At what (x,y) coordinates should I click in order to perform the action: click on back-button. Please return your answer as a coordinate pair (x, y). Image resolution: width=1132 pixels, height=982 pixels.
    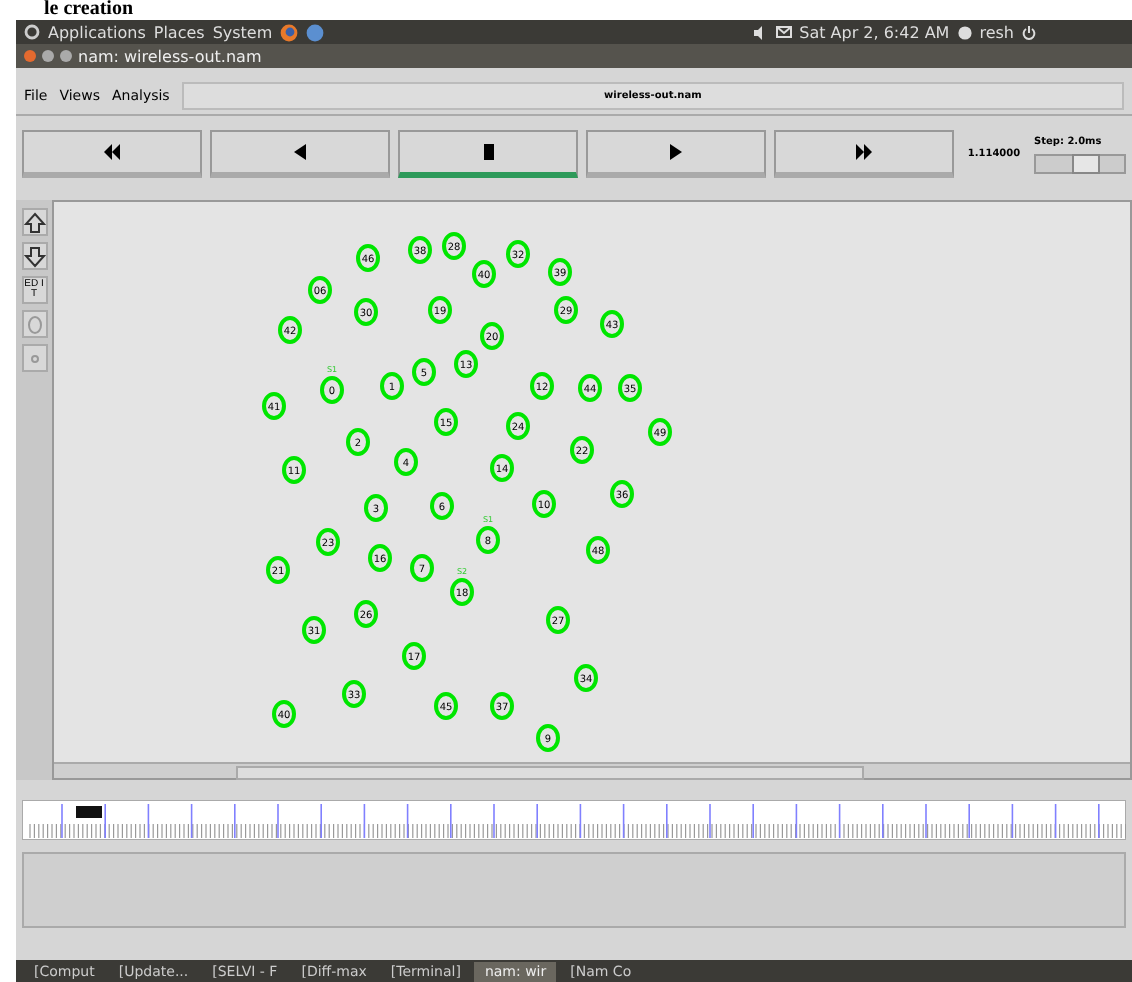
    Looking at the image, I should click on (300, 154).